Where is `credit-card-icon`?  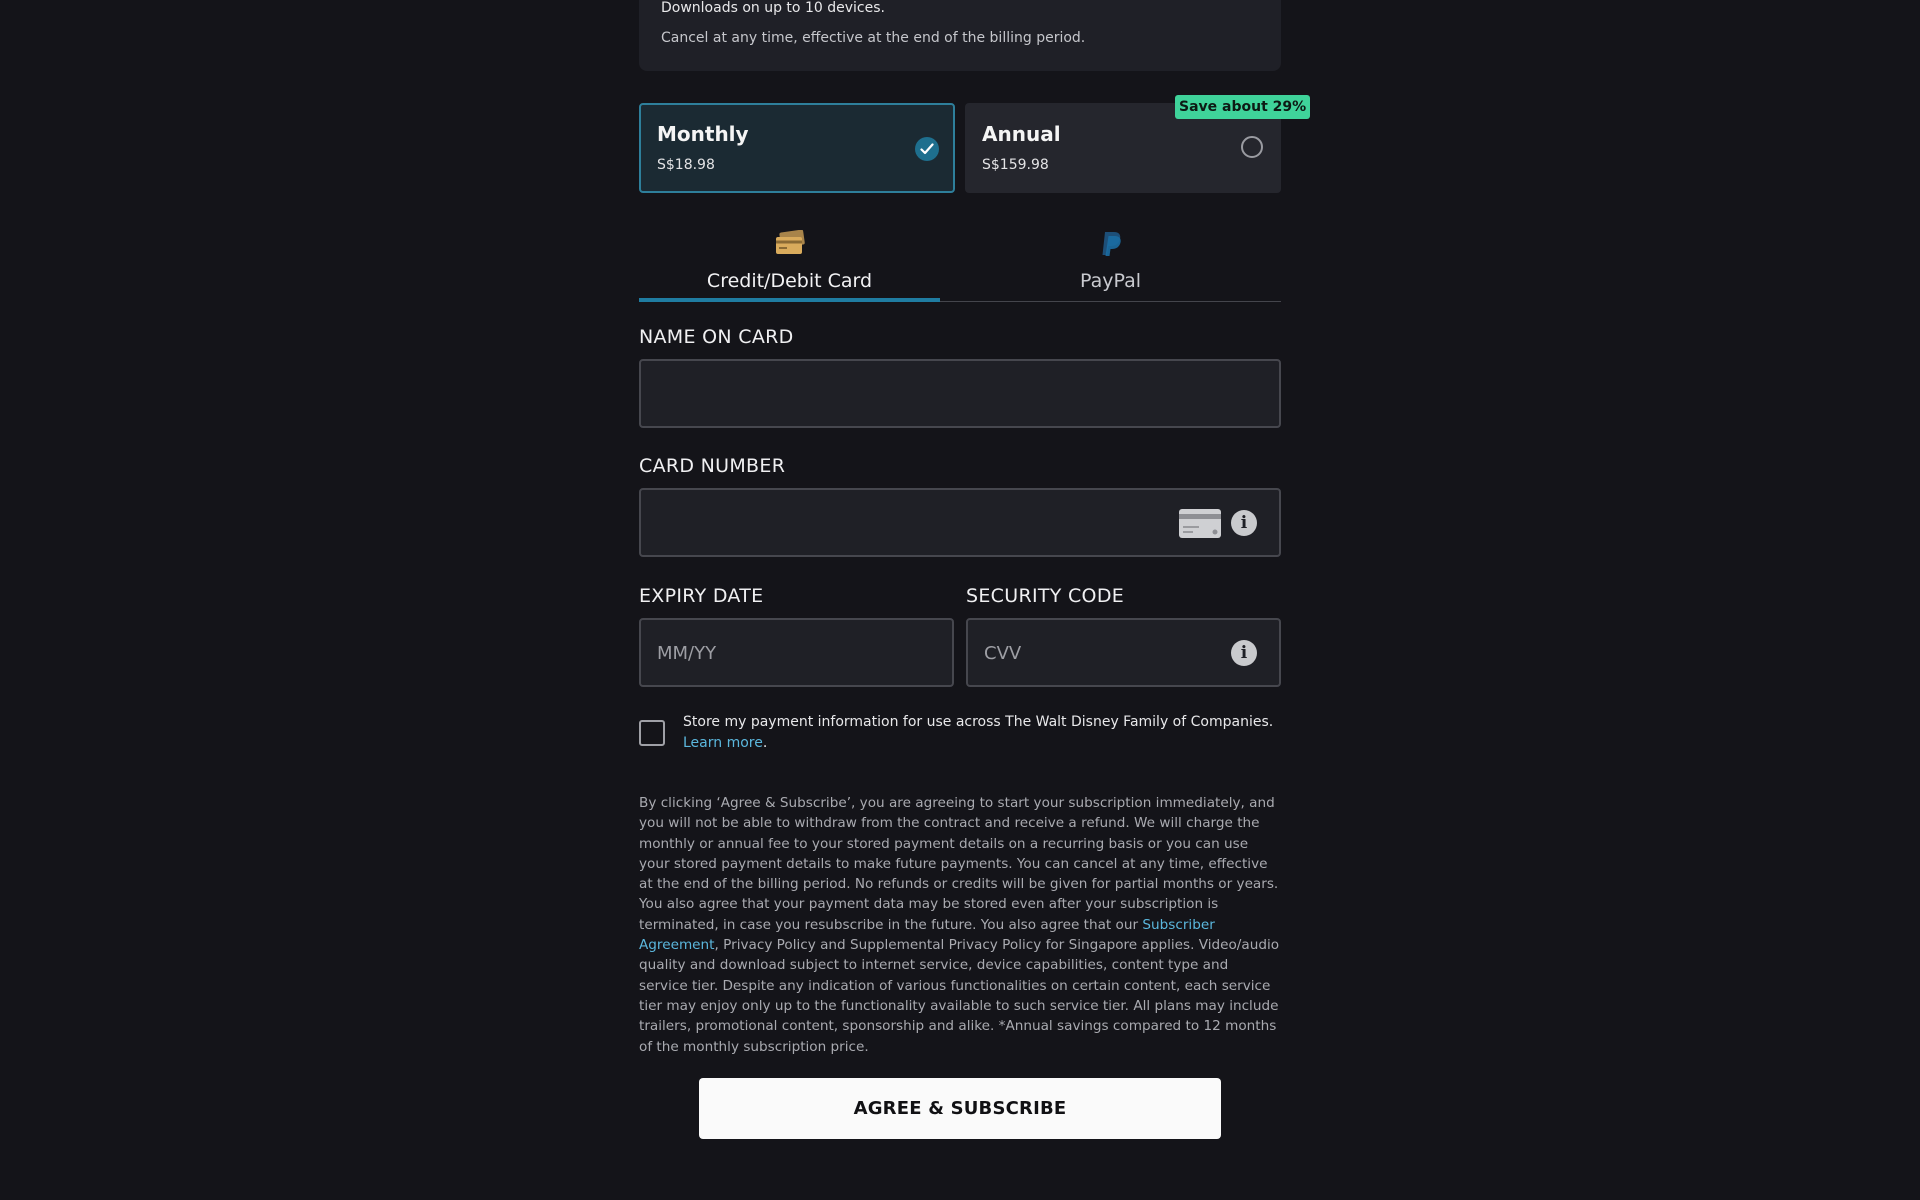 credit-card-icon is located at coordinates (790, 244).